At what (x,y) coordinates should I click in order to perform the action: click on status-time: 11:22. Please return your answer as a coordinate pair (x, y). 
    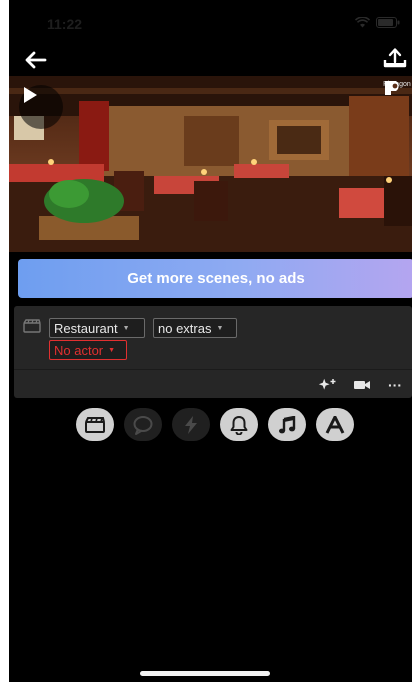
    Looking at the image, I should click on (65, 24).